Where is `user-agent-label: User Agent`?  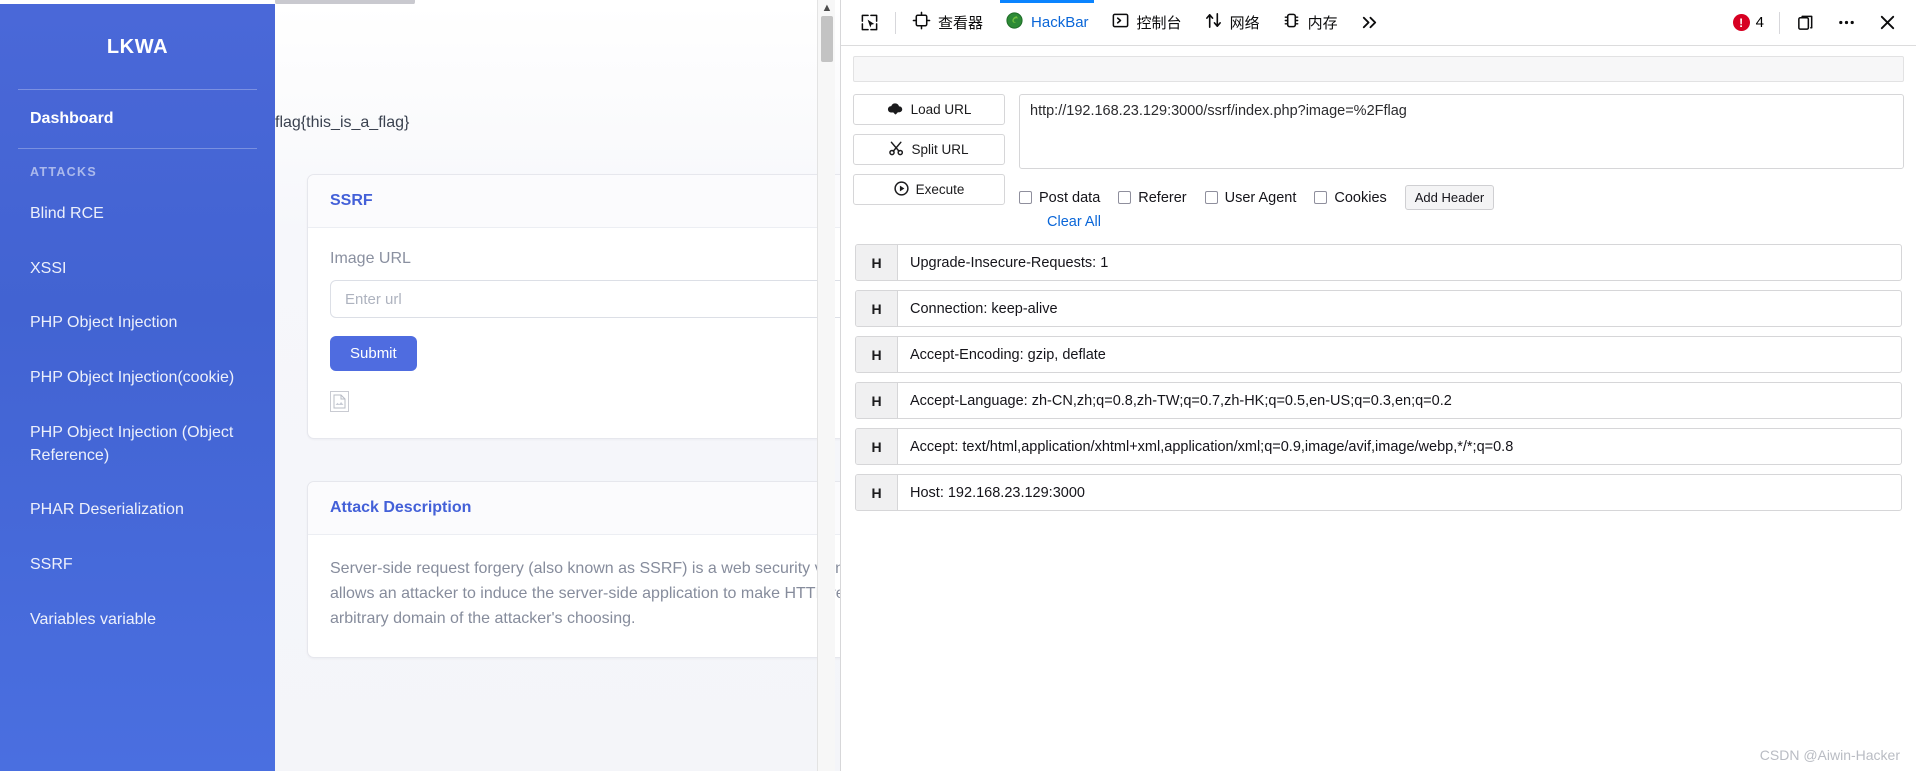
user-agent-label: User Agent is located at coordinates (1260, 197).